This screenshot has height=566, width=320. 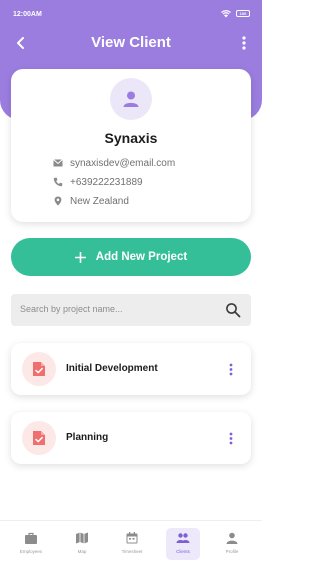 What do you see at coordinates (123, 163) in the screenshot?
I see `client-email: synaxisdev@email.com` at bounding box center [123, 163].